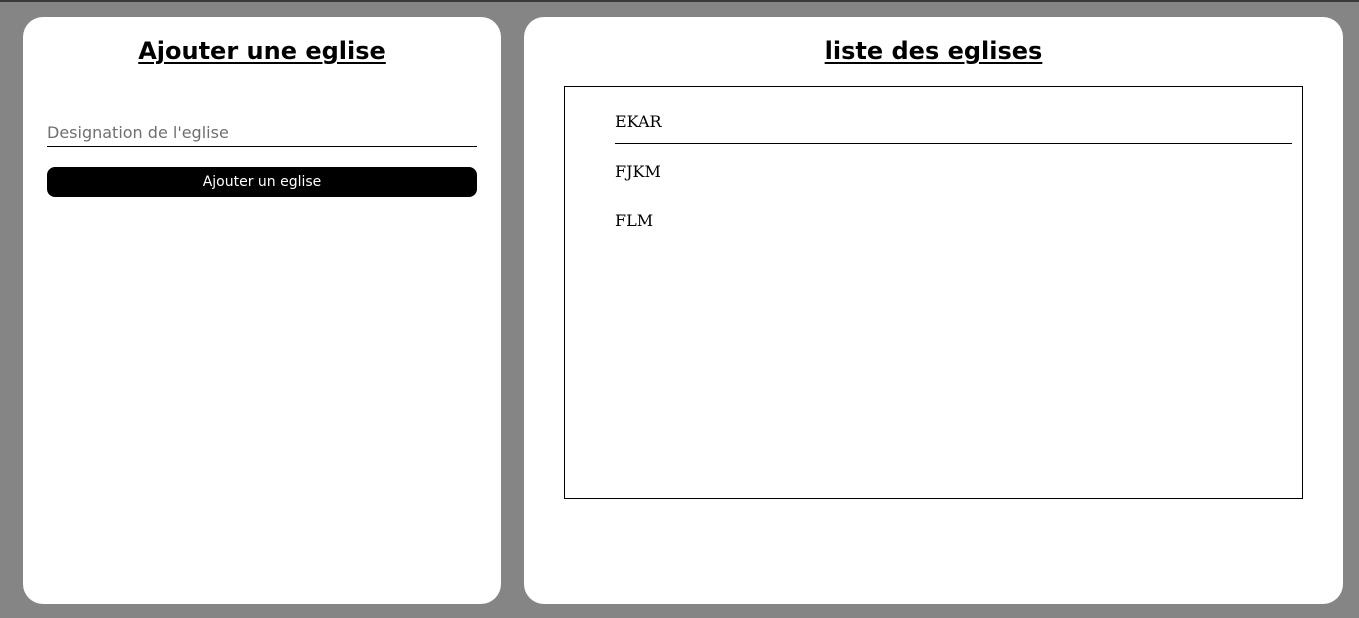 Image resolution: width=1359 pixels, height=618 pixels. Describe the element at coordinates (953, 221) in the screenshot. I see `church-list-item-flm: FLM` at that location.